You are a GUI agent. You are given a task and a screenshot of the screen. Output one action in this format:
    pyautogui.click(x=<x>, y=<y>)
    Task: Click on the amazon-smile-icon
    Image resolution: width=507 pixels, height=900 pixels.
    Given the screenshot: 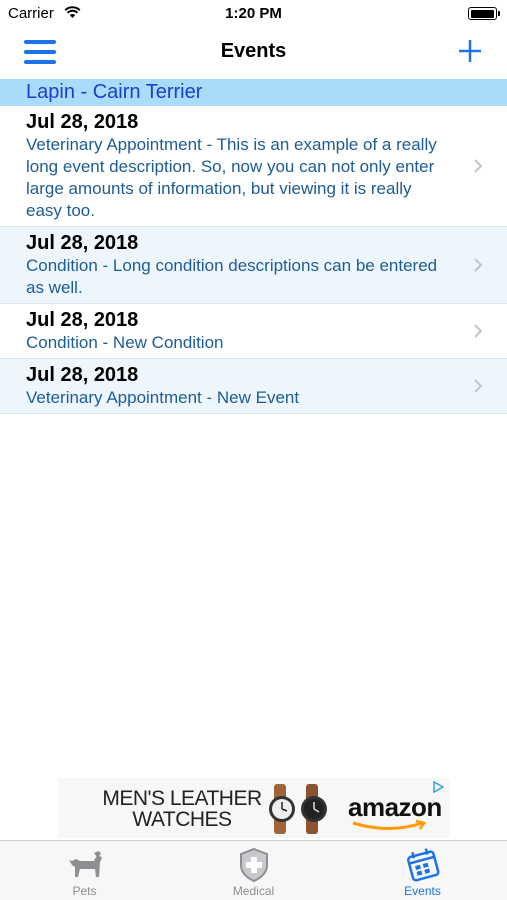 What is the action you would take?
    pyautogui.click(x=389, y=825)
    